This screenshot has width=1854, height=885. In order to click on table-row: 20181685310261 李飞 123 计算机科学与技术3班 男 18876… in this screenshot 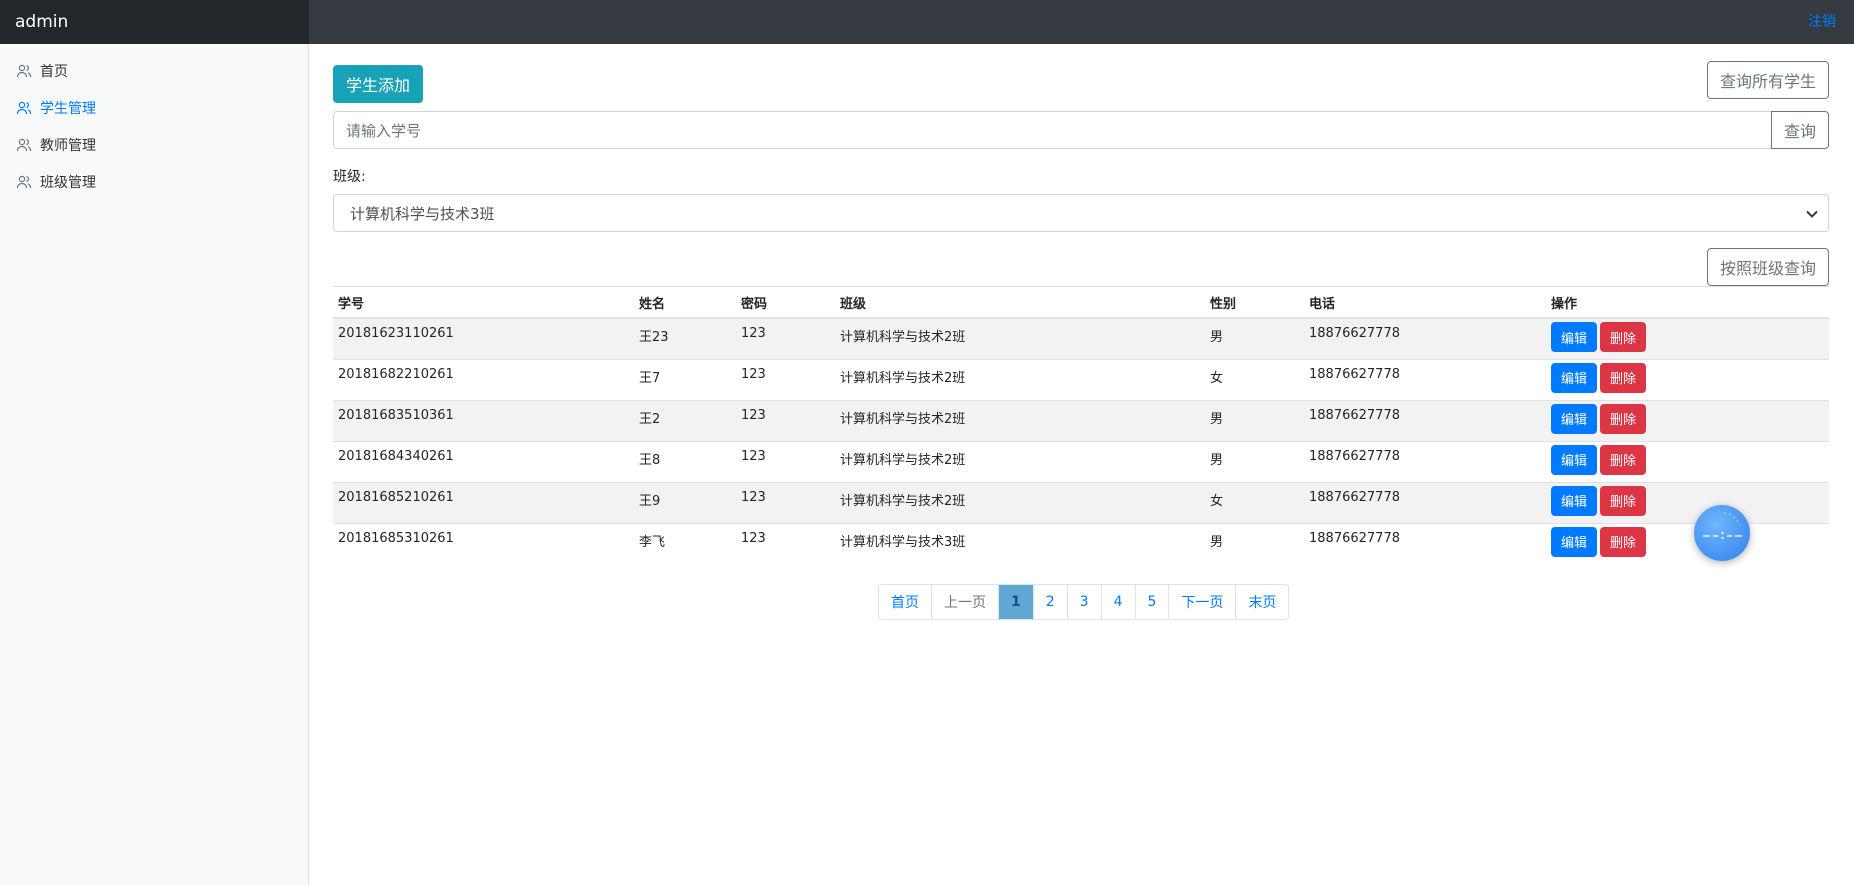, I will do `click(1081, 543)`.